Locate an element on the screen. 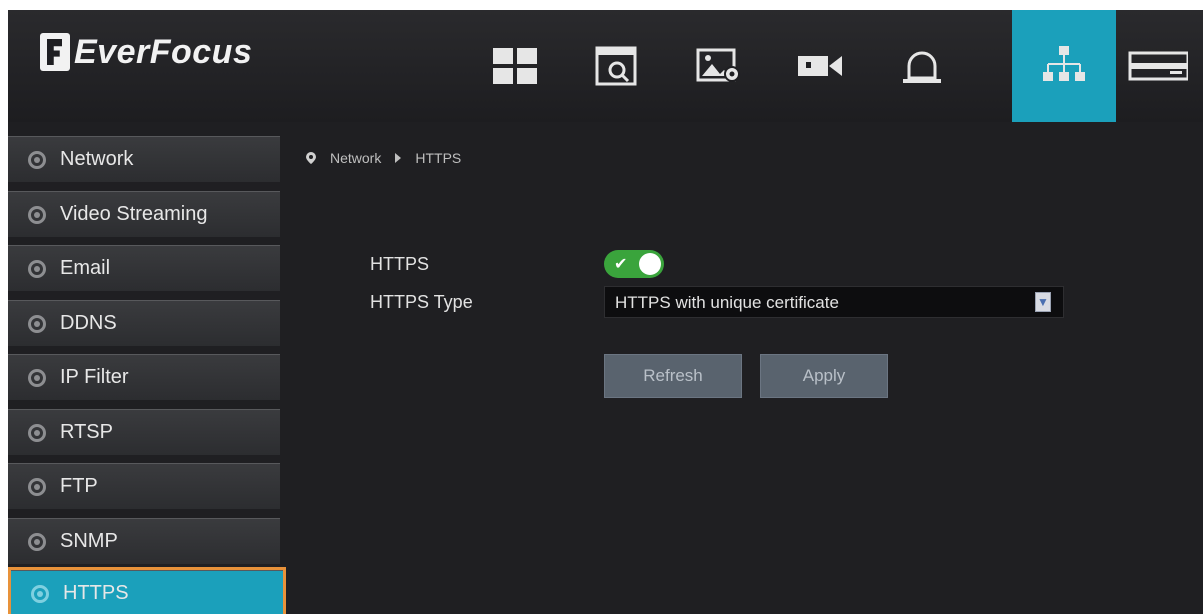 The image size is (1203, 614). breadcrumb-separator-icon is located at coordinates (398, 158).